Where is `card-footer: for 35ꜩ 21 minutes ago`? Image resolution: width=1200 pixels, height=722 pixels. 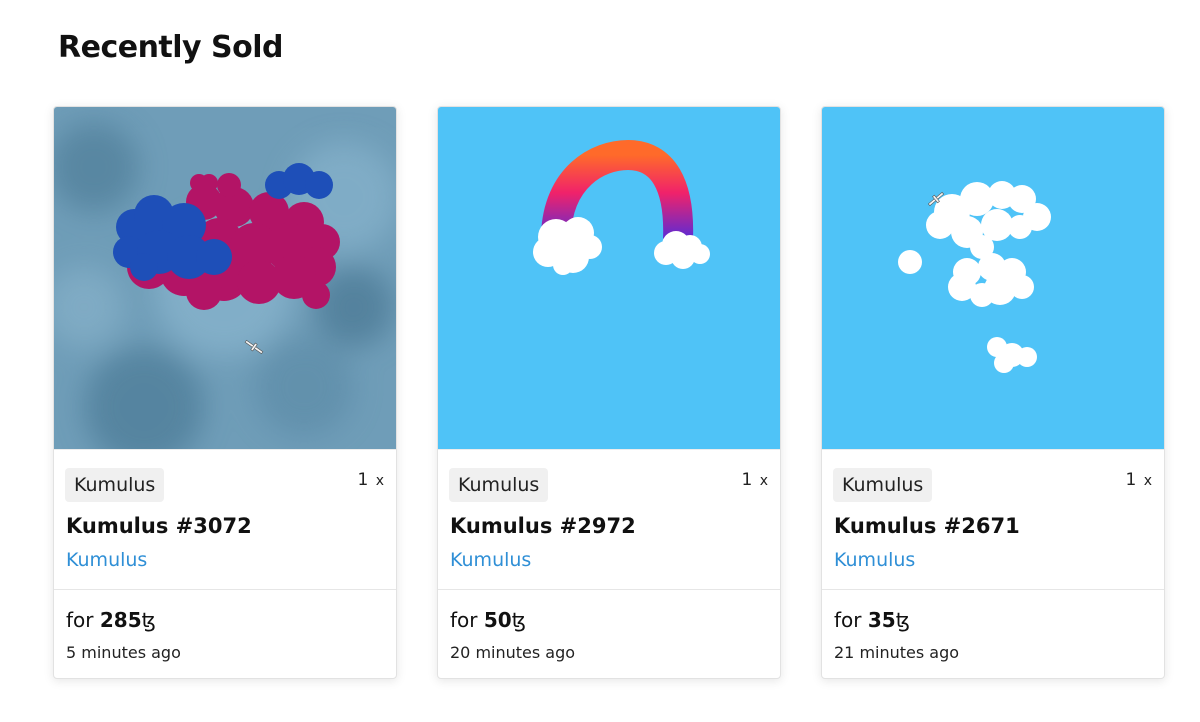
card-footer: for 35ꜩ 21 minutes ago is located at coordinates (993, 633).